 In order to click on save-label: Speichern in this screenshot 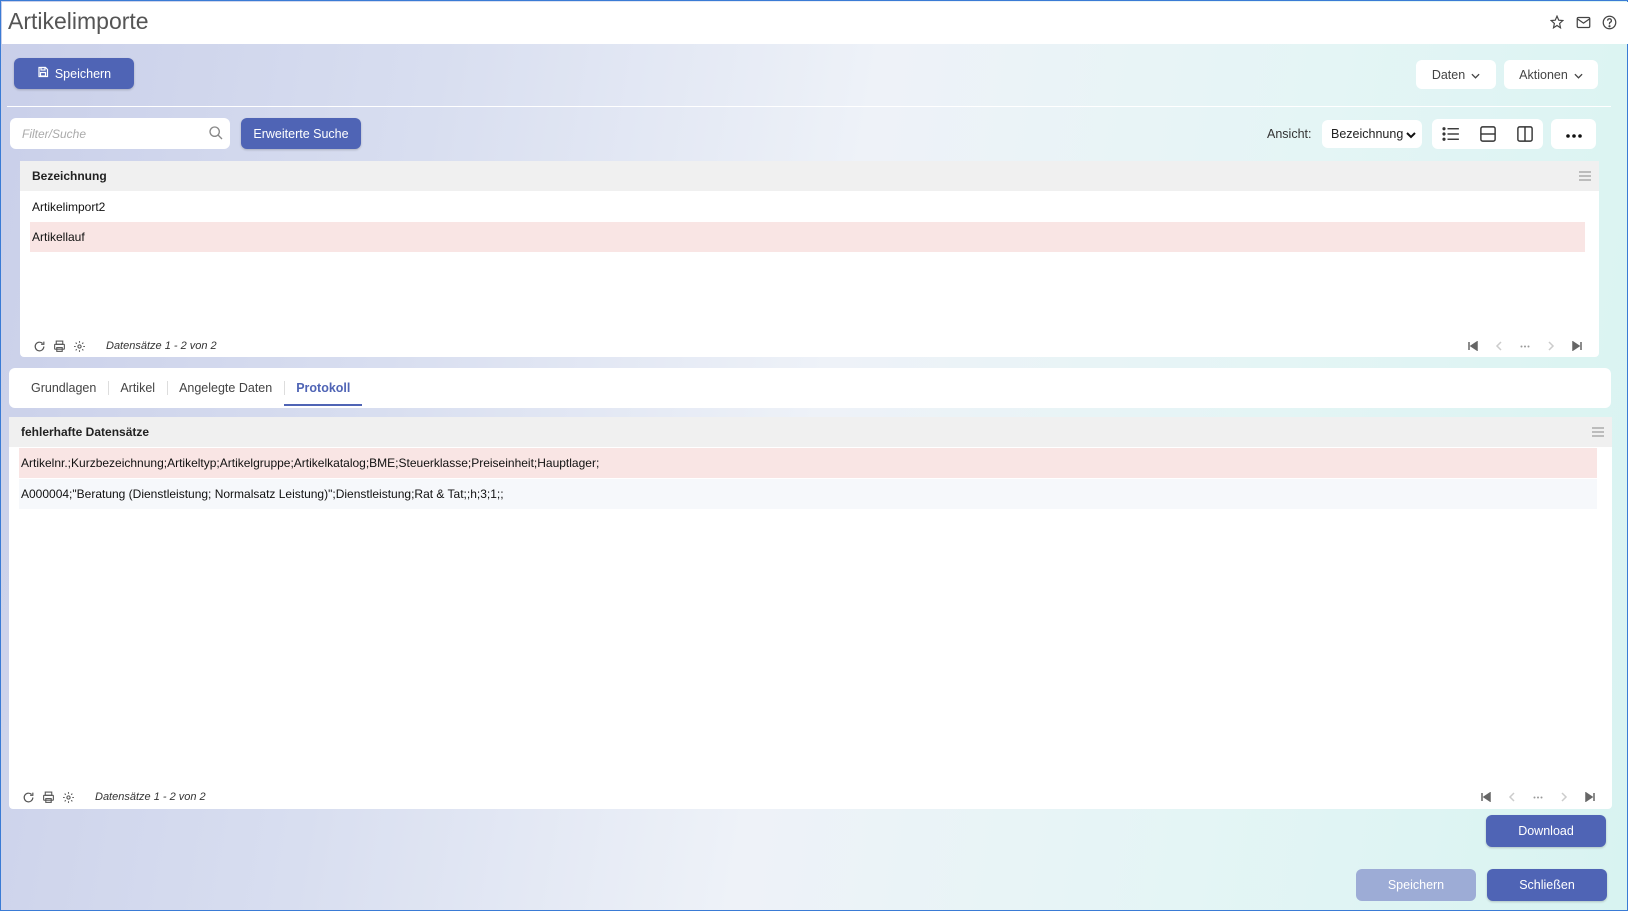, I will do `click(1416, 885)`.